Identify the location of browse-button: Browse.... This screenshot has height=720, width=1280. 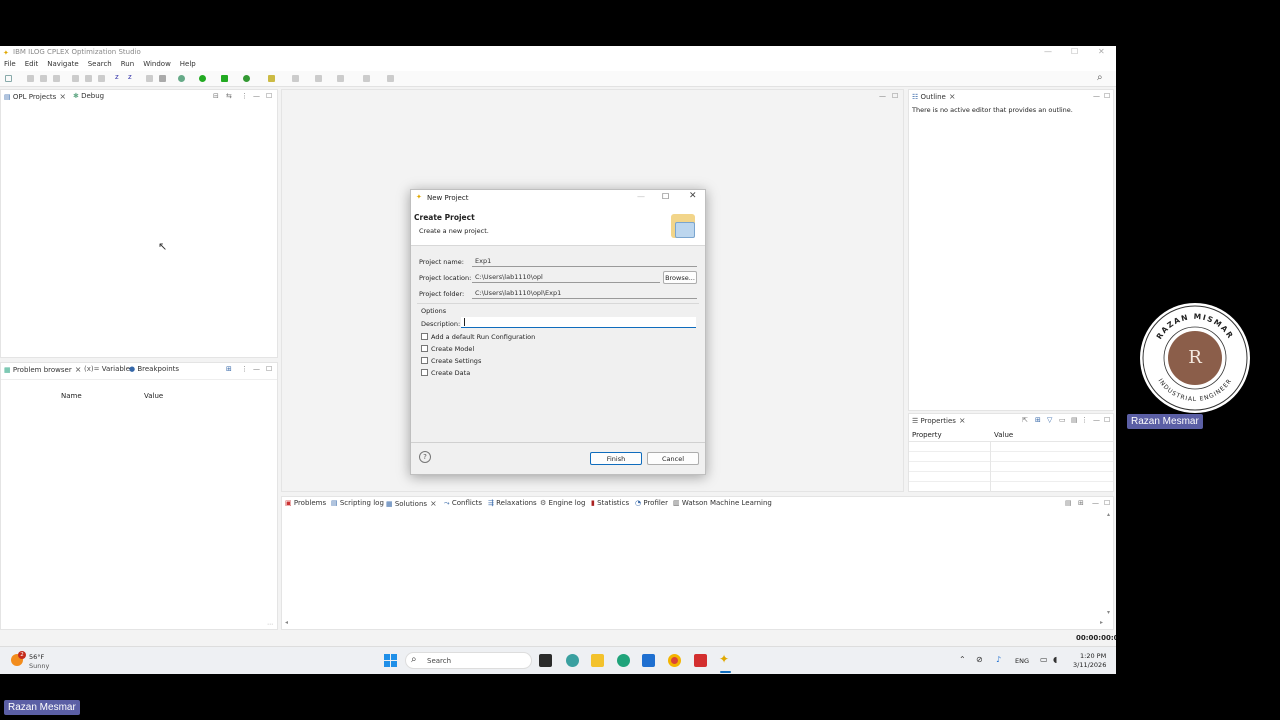
(680, 277).